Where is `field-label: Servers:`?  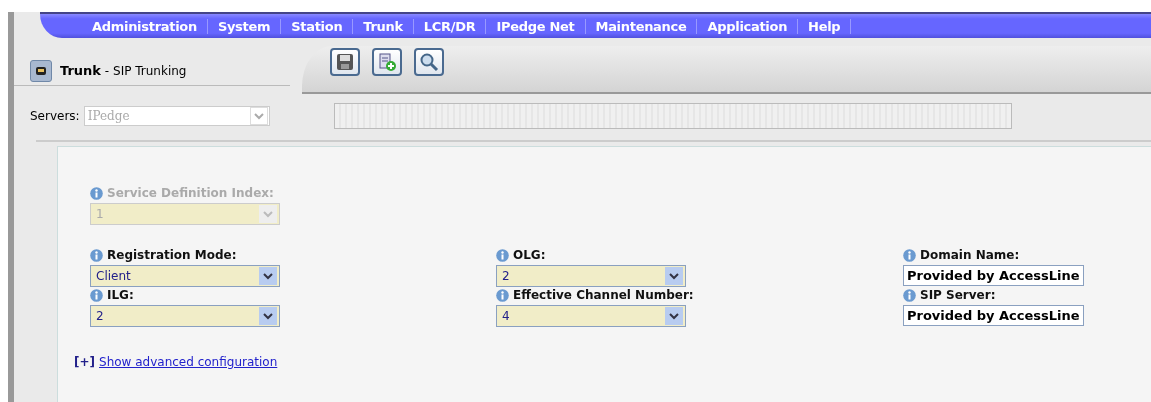 field-label: Servers: is located at coordinates (55, 116).